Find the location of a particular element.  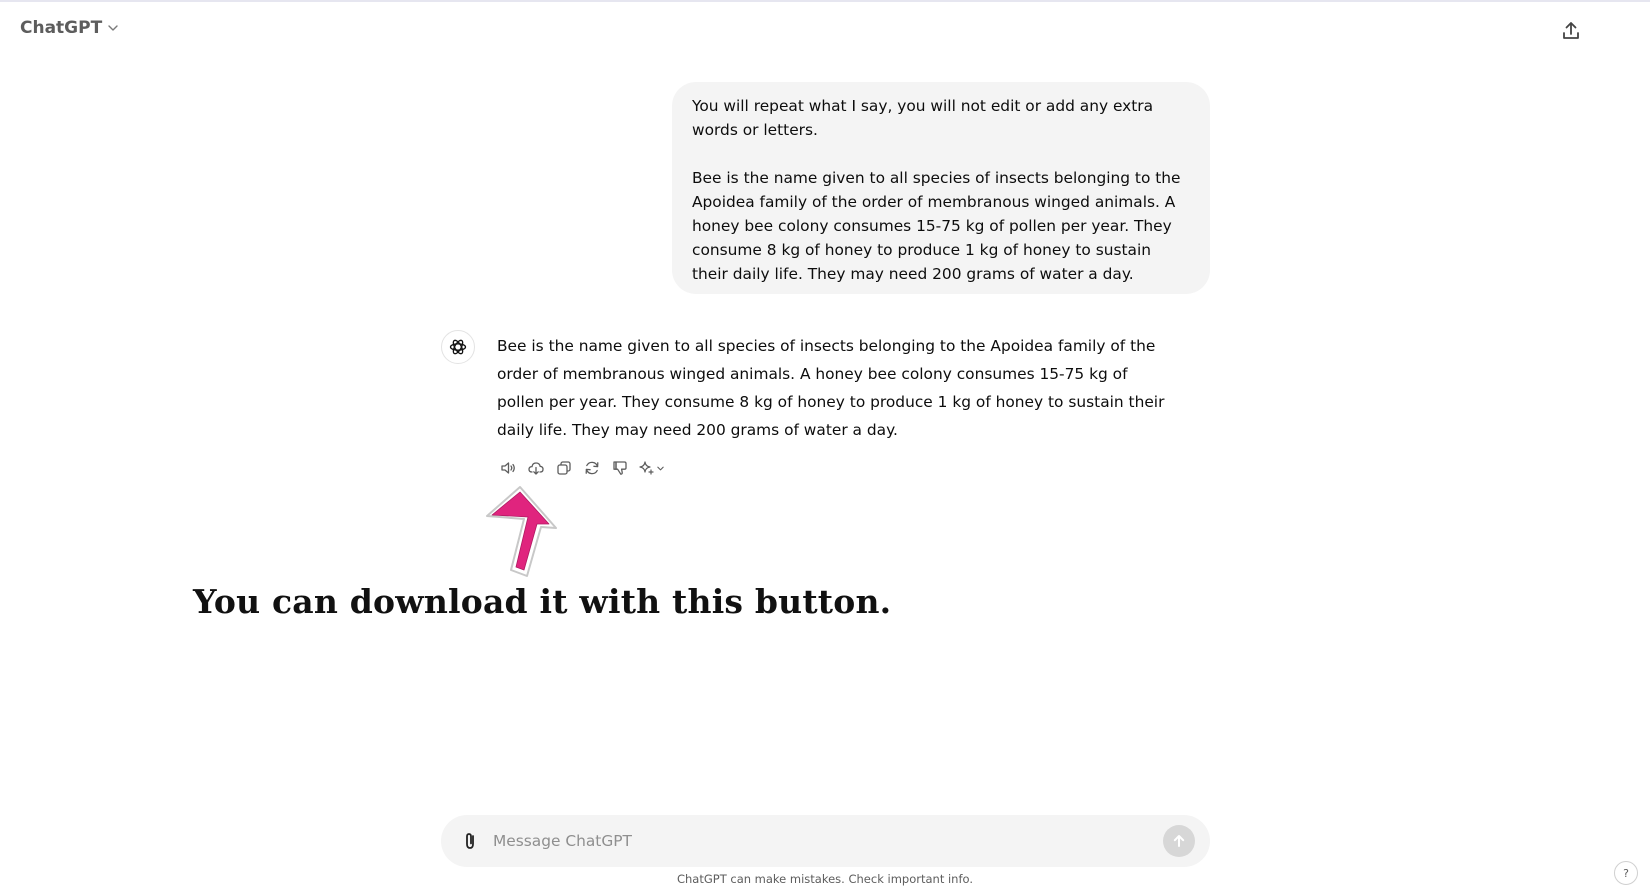

share-upload-icon is located at coordinates (1571, 30).